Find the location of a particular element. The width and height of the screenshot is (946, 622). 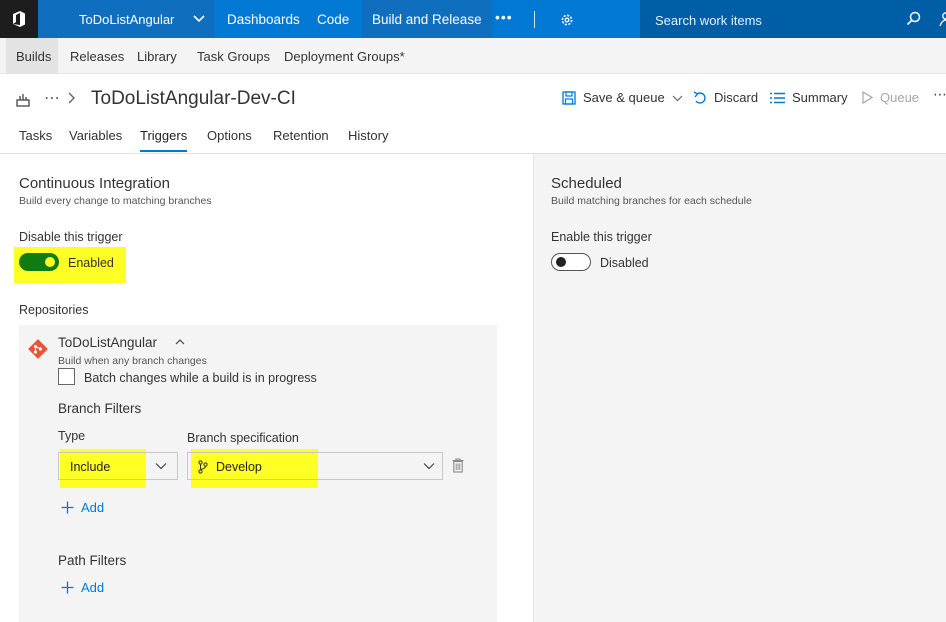

tab-options: Options is located at coordinates (229, 135).